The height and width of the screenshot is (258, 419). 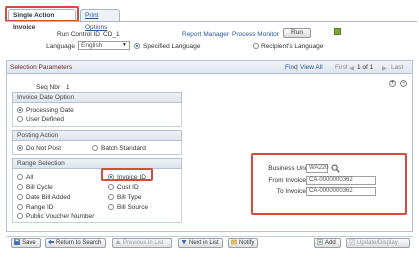 I want to click on up-arrow-icon, so click(x=118, y=241).